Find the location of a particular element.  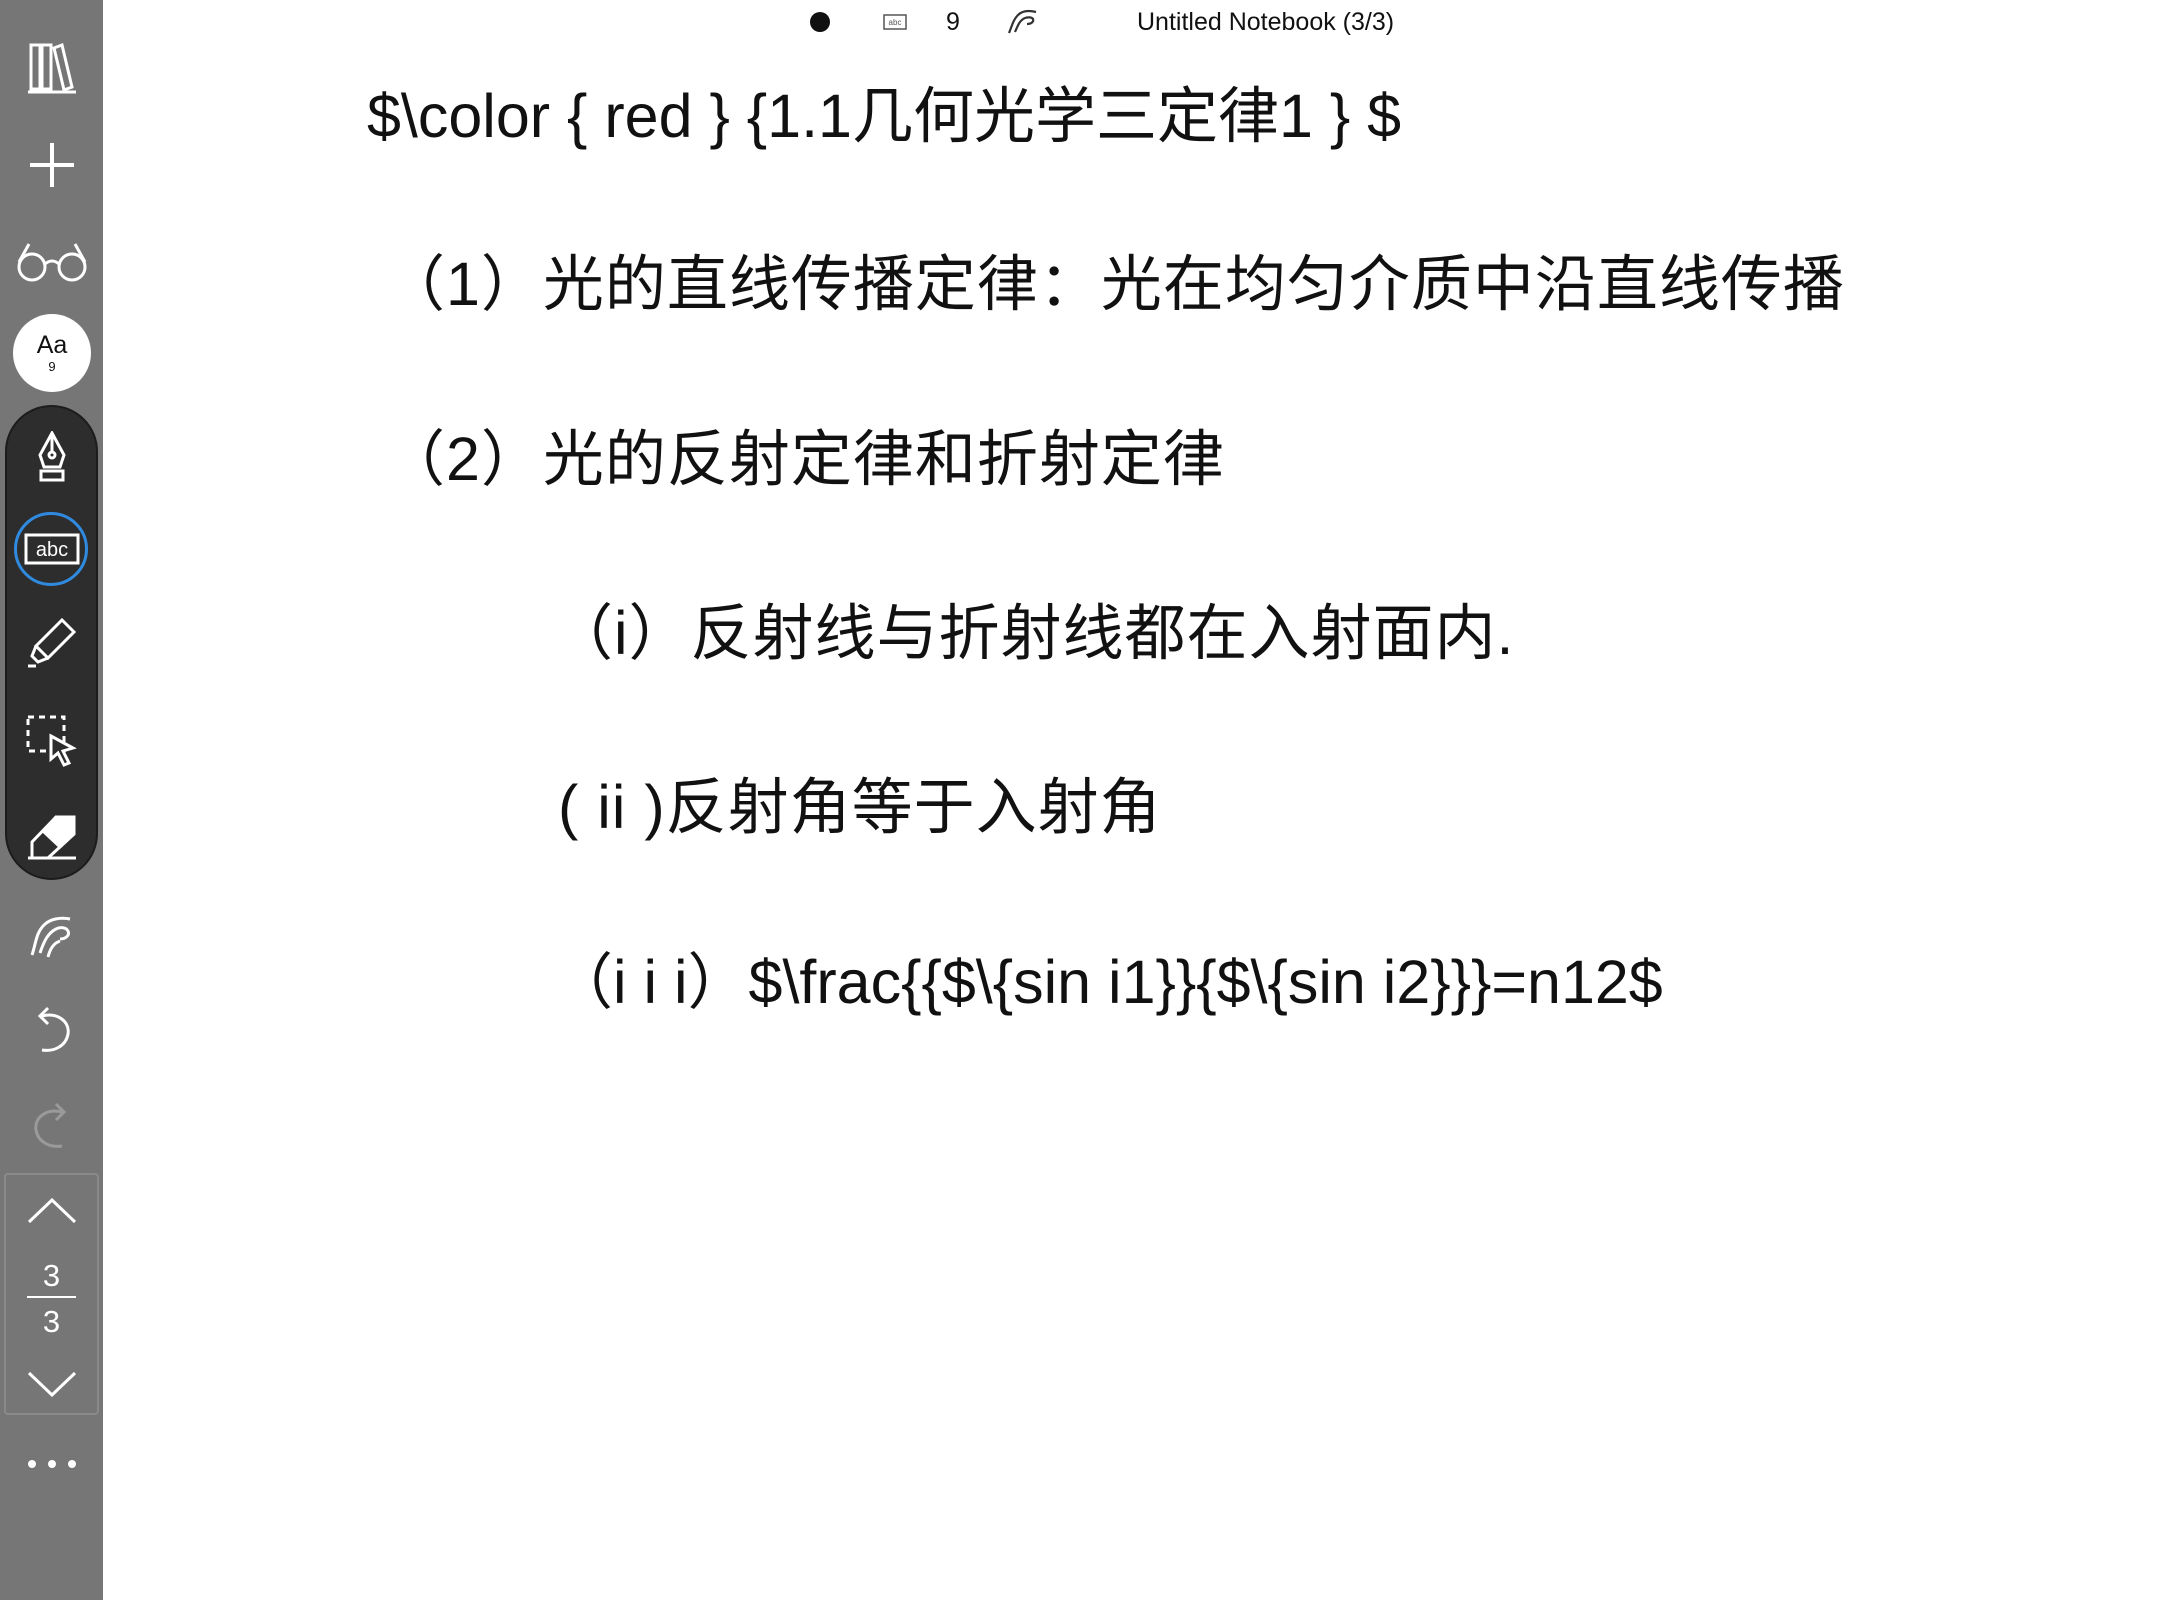

pen-tool-button is located at coordinates (51, 457).